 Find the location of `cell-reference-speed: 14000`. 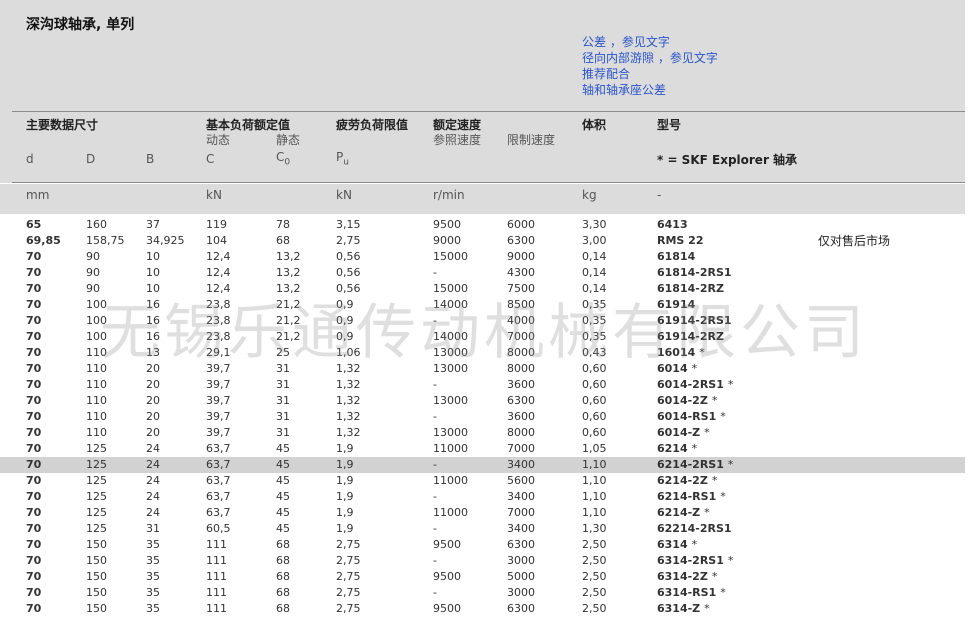

cell-reference-speed: 14000 is located at coordinates (450, 304).